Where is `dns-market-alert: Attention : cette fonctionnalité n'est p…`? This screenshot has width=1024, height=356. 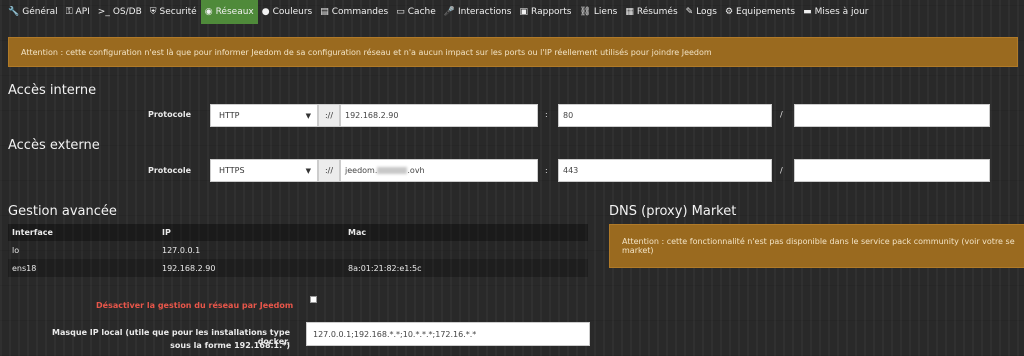 dns-market-alert: Attention : cette fonctionnalité n'est p… is located at coordinates (816, 246).